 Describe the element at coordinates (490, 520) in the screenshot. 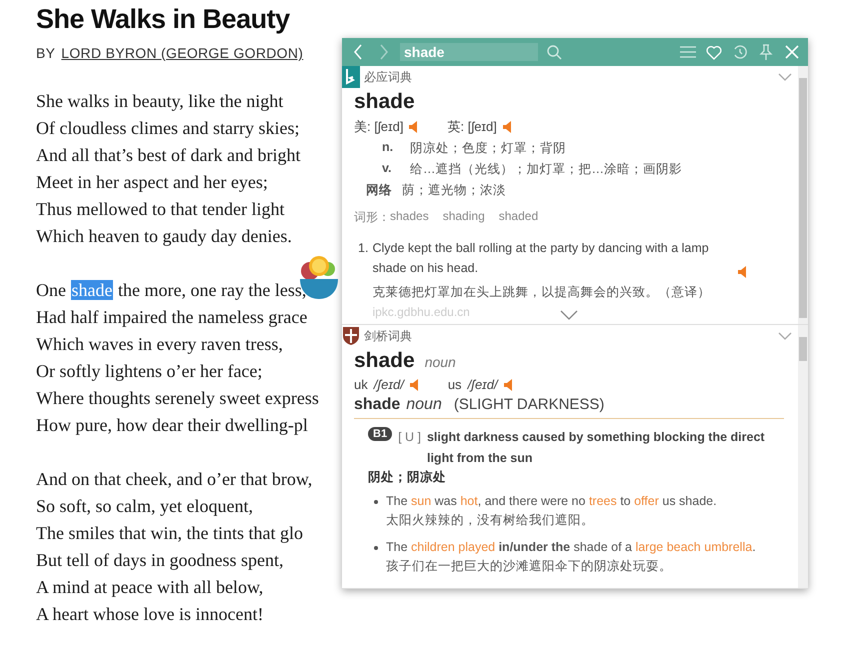

I see `example-translation: 太阳火辣辣的，没有树给我们遮阳。` at that location.